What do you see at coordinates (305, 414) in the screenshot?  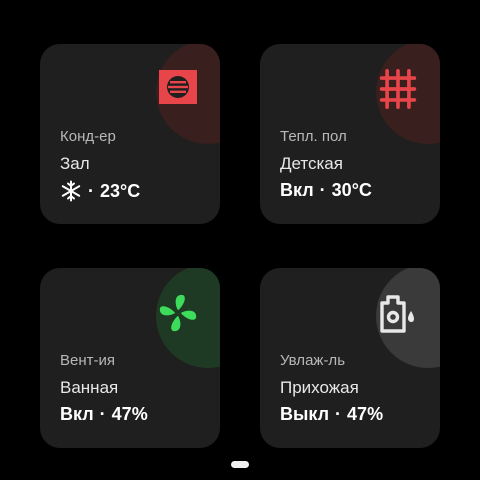 I see `status-state: Выкл` at bounding box center [305, 414].